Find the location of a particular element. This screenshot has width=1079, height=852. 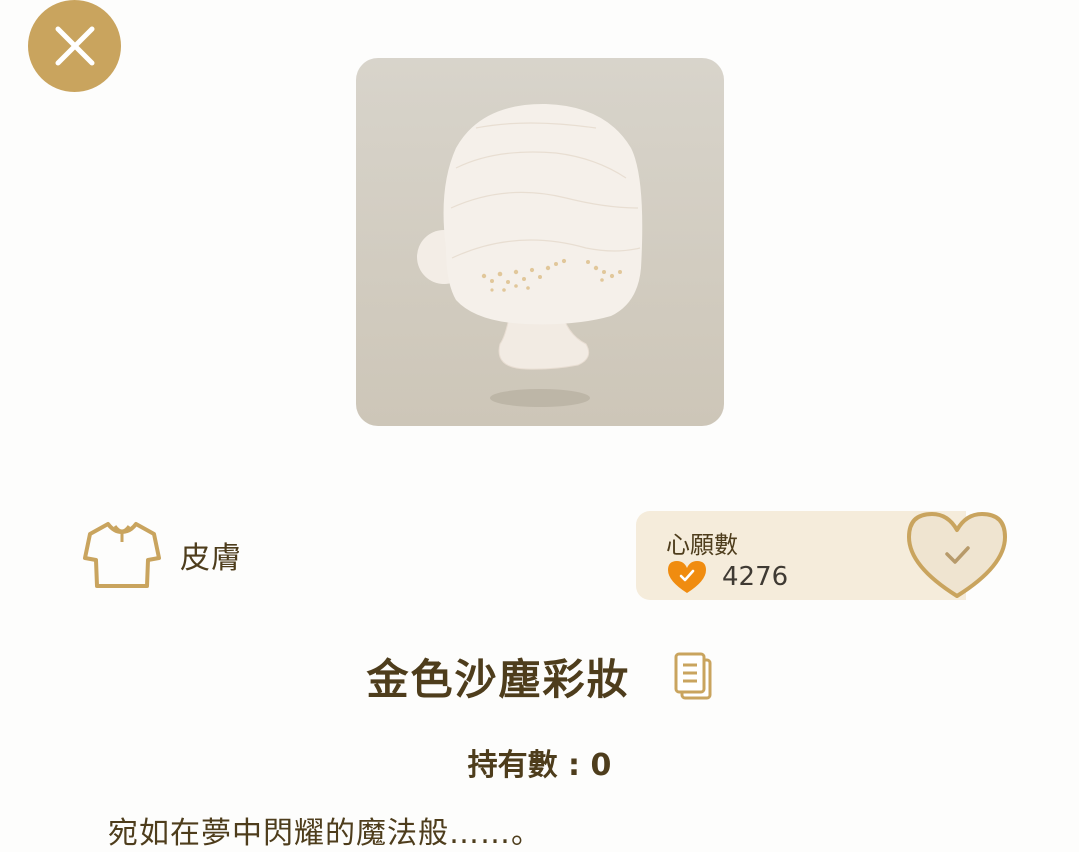

heart-check-outline-icon is located at coordinates (957, 555).